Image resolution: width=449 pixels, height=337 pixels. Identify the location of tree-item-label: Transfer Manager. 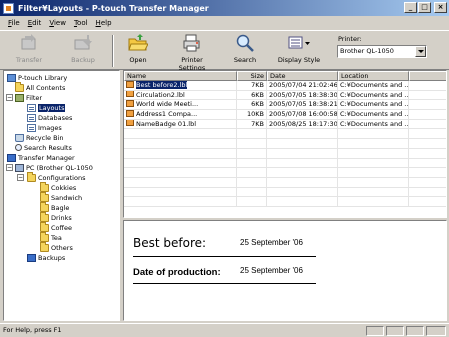
(46, 157).